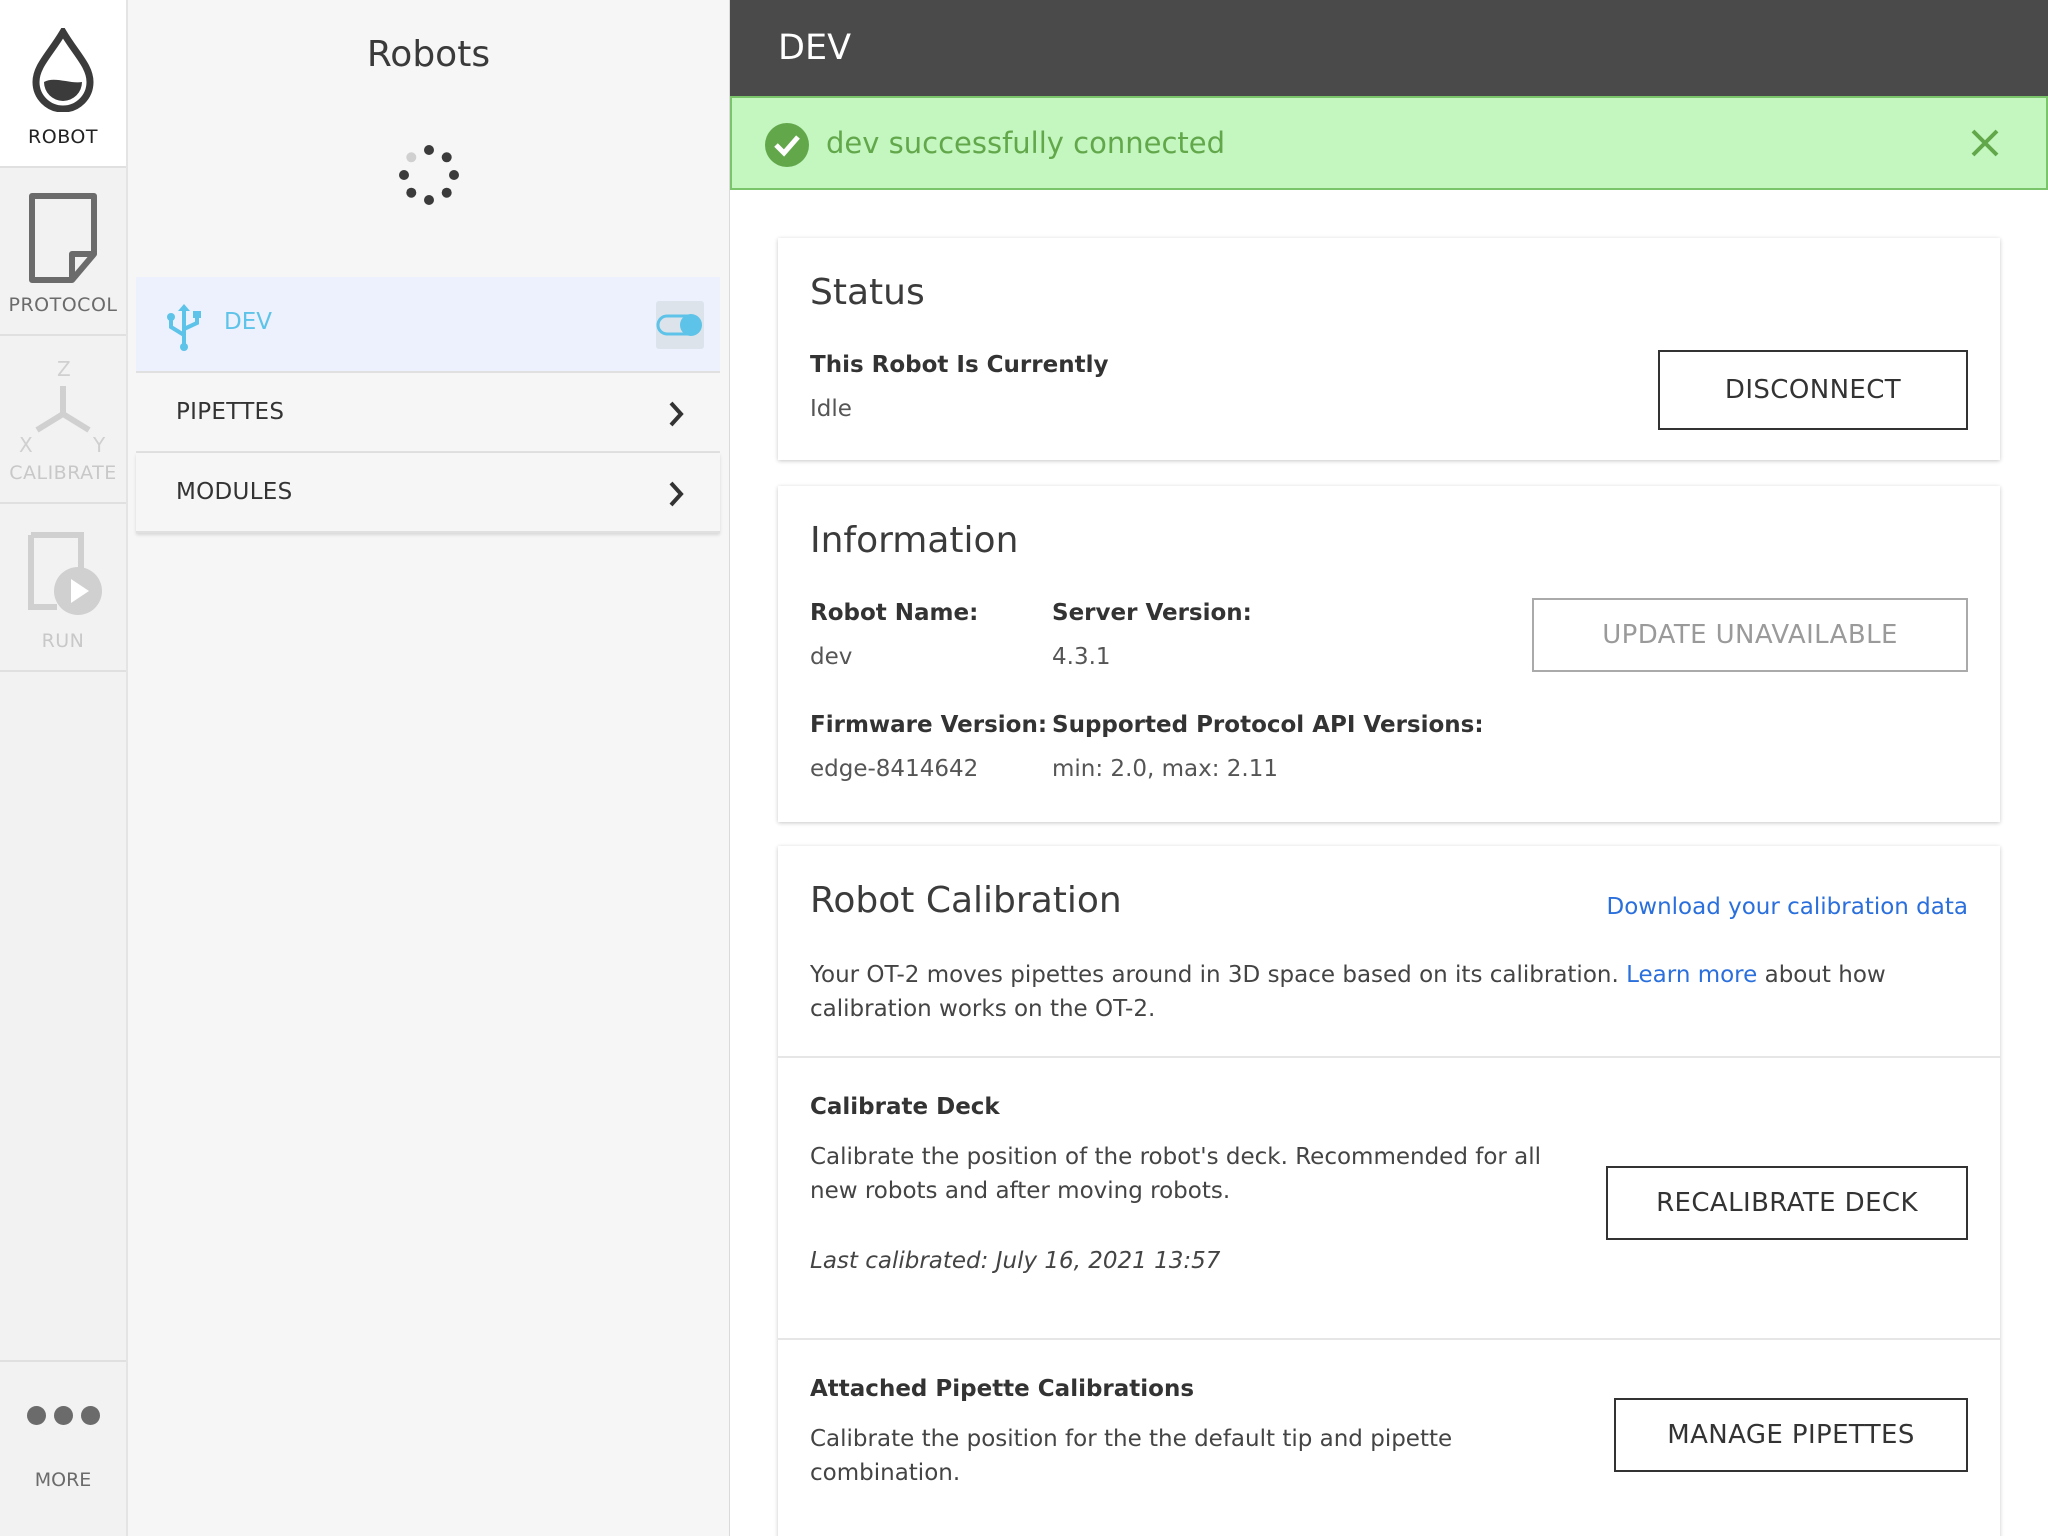 The width and height of the screenshot is (2048, 1536). I want to click on server-version-label: Server Version:, so click(1152, 613).